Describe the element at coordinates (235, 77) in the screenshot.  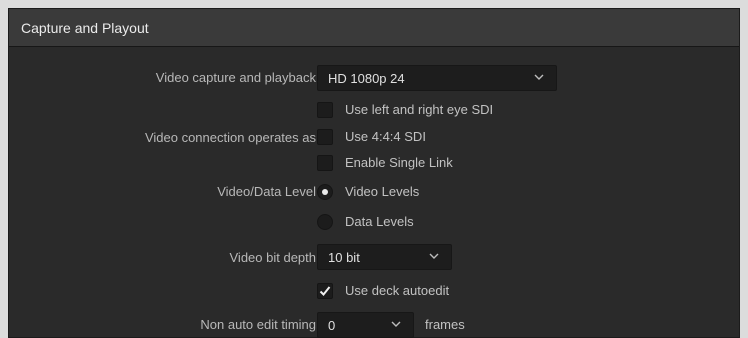
I see `capture-playback-label: Video capture and playback` at that location.